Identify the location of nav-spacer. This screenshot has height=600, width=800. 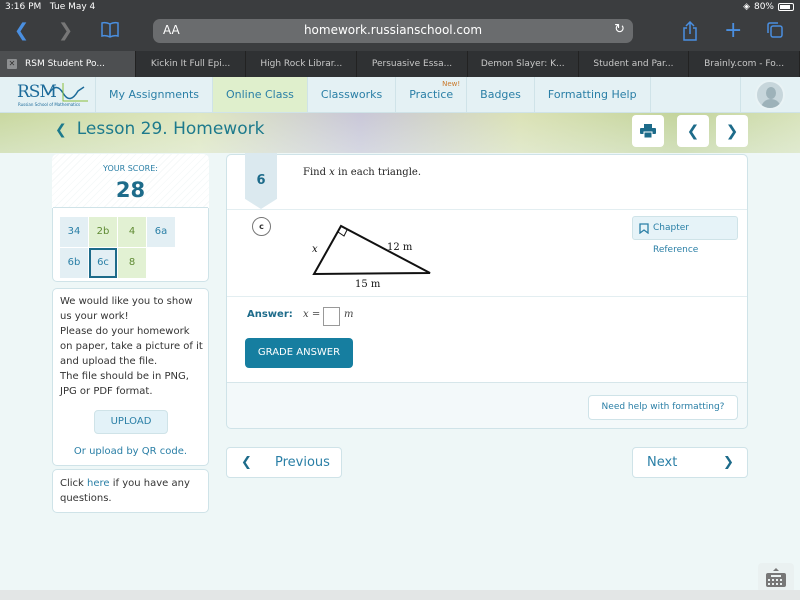
(694, 94).